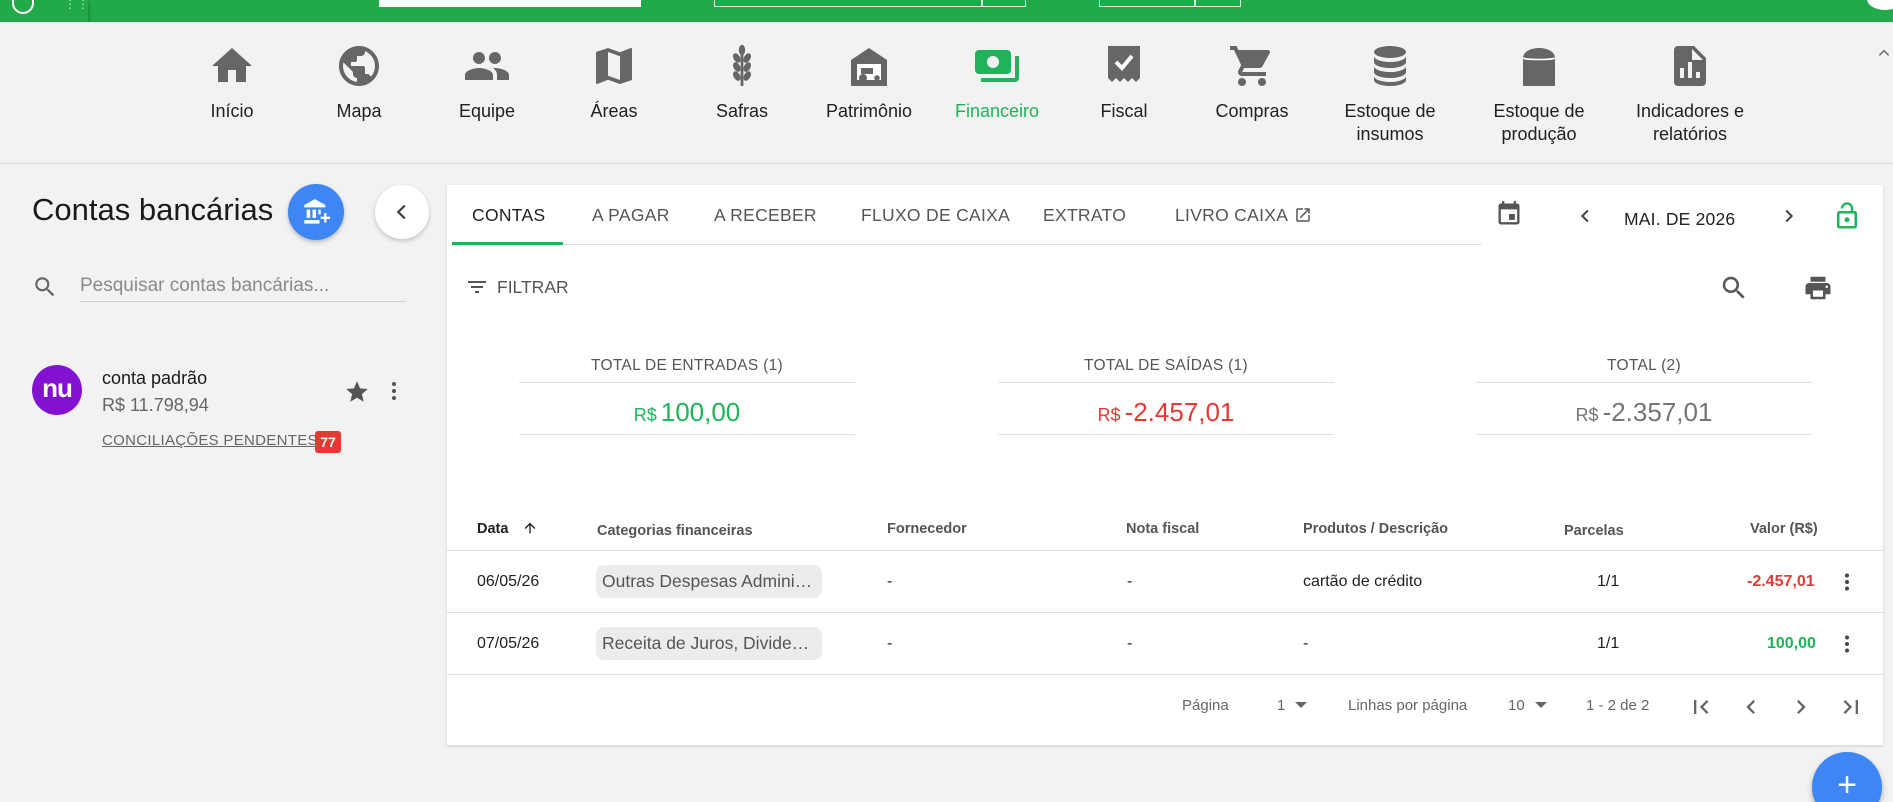 Image resolution: width=1893 pixels, height=802 pixels. I want to click on top-field-2-toggle, so click(1004, 3).